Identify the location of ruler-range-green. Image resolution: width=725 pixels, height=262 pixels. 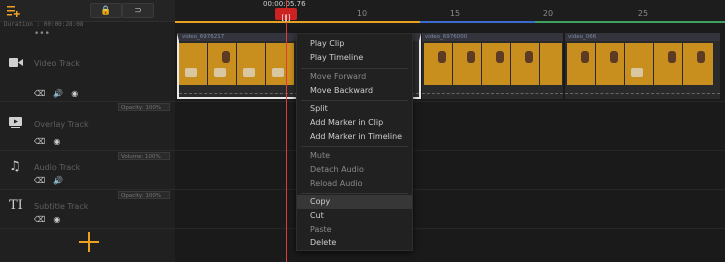
(630, 22).